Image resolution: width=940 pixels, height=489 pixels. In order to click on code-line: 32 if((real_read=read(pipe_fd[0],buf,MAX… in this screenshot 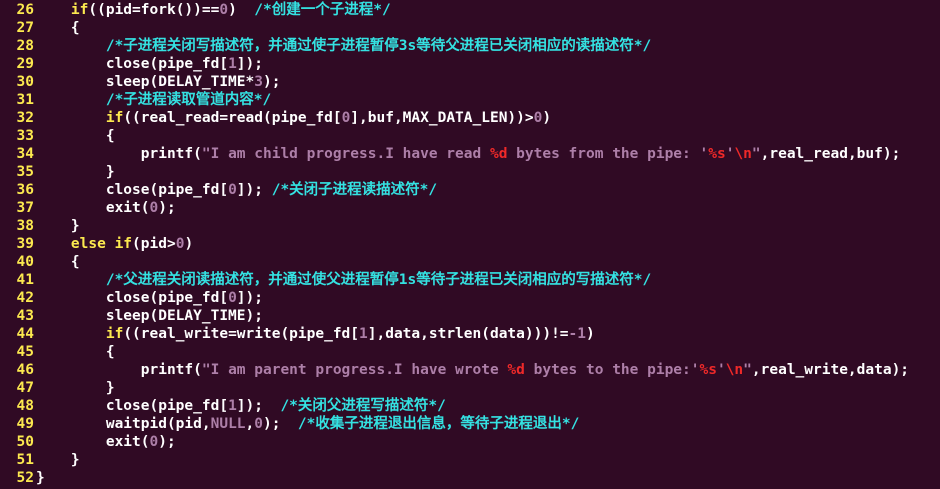, I will do `click(470, 118)`.